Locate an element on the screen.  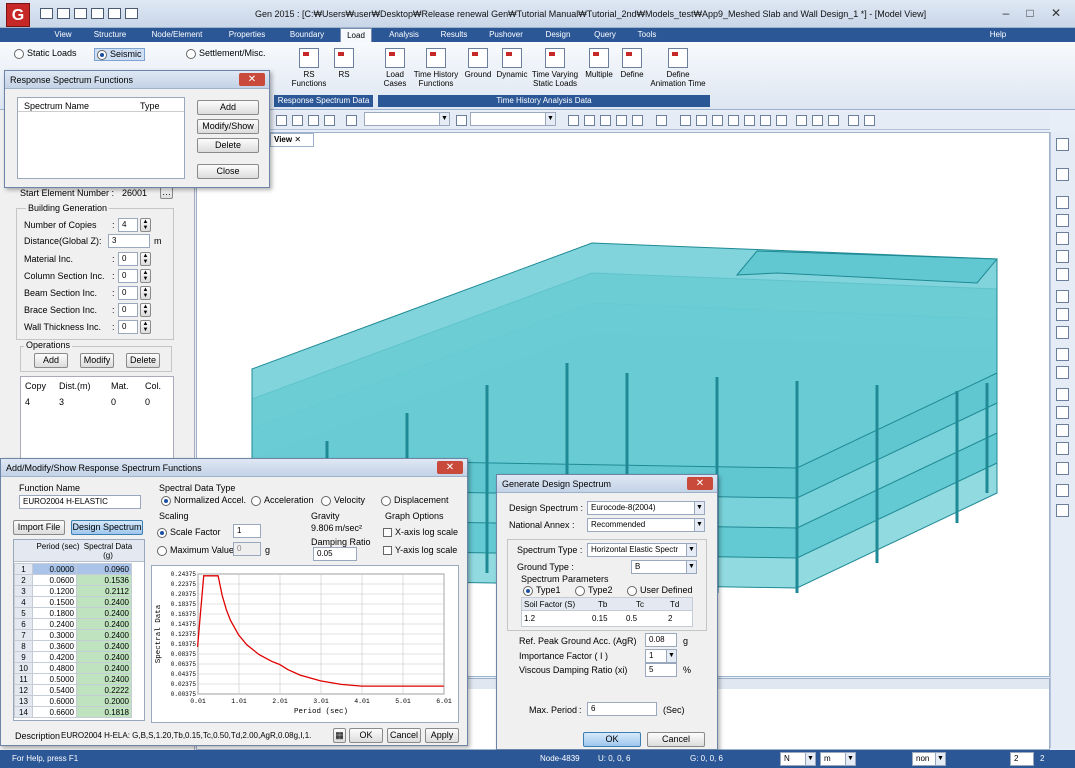
pointer-icon is located at coordinates (351, 120).